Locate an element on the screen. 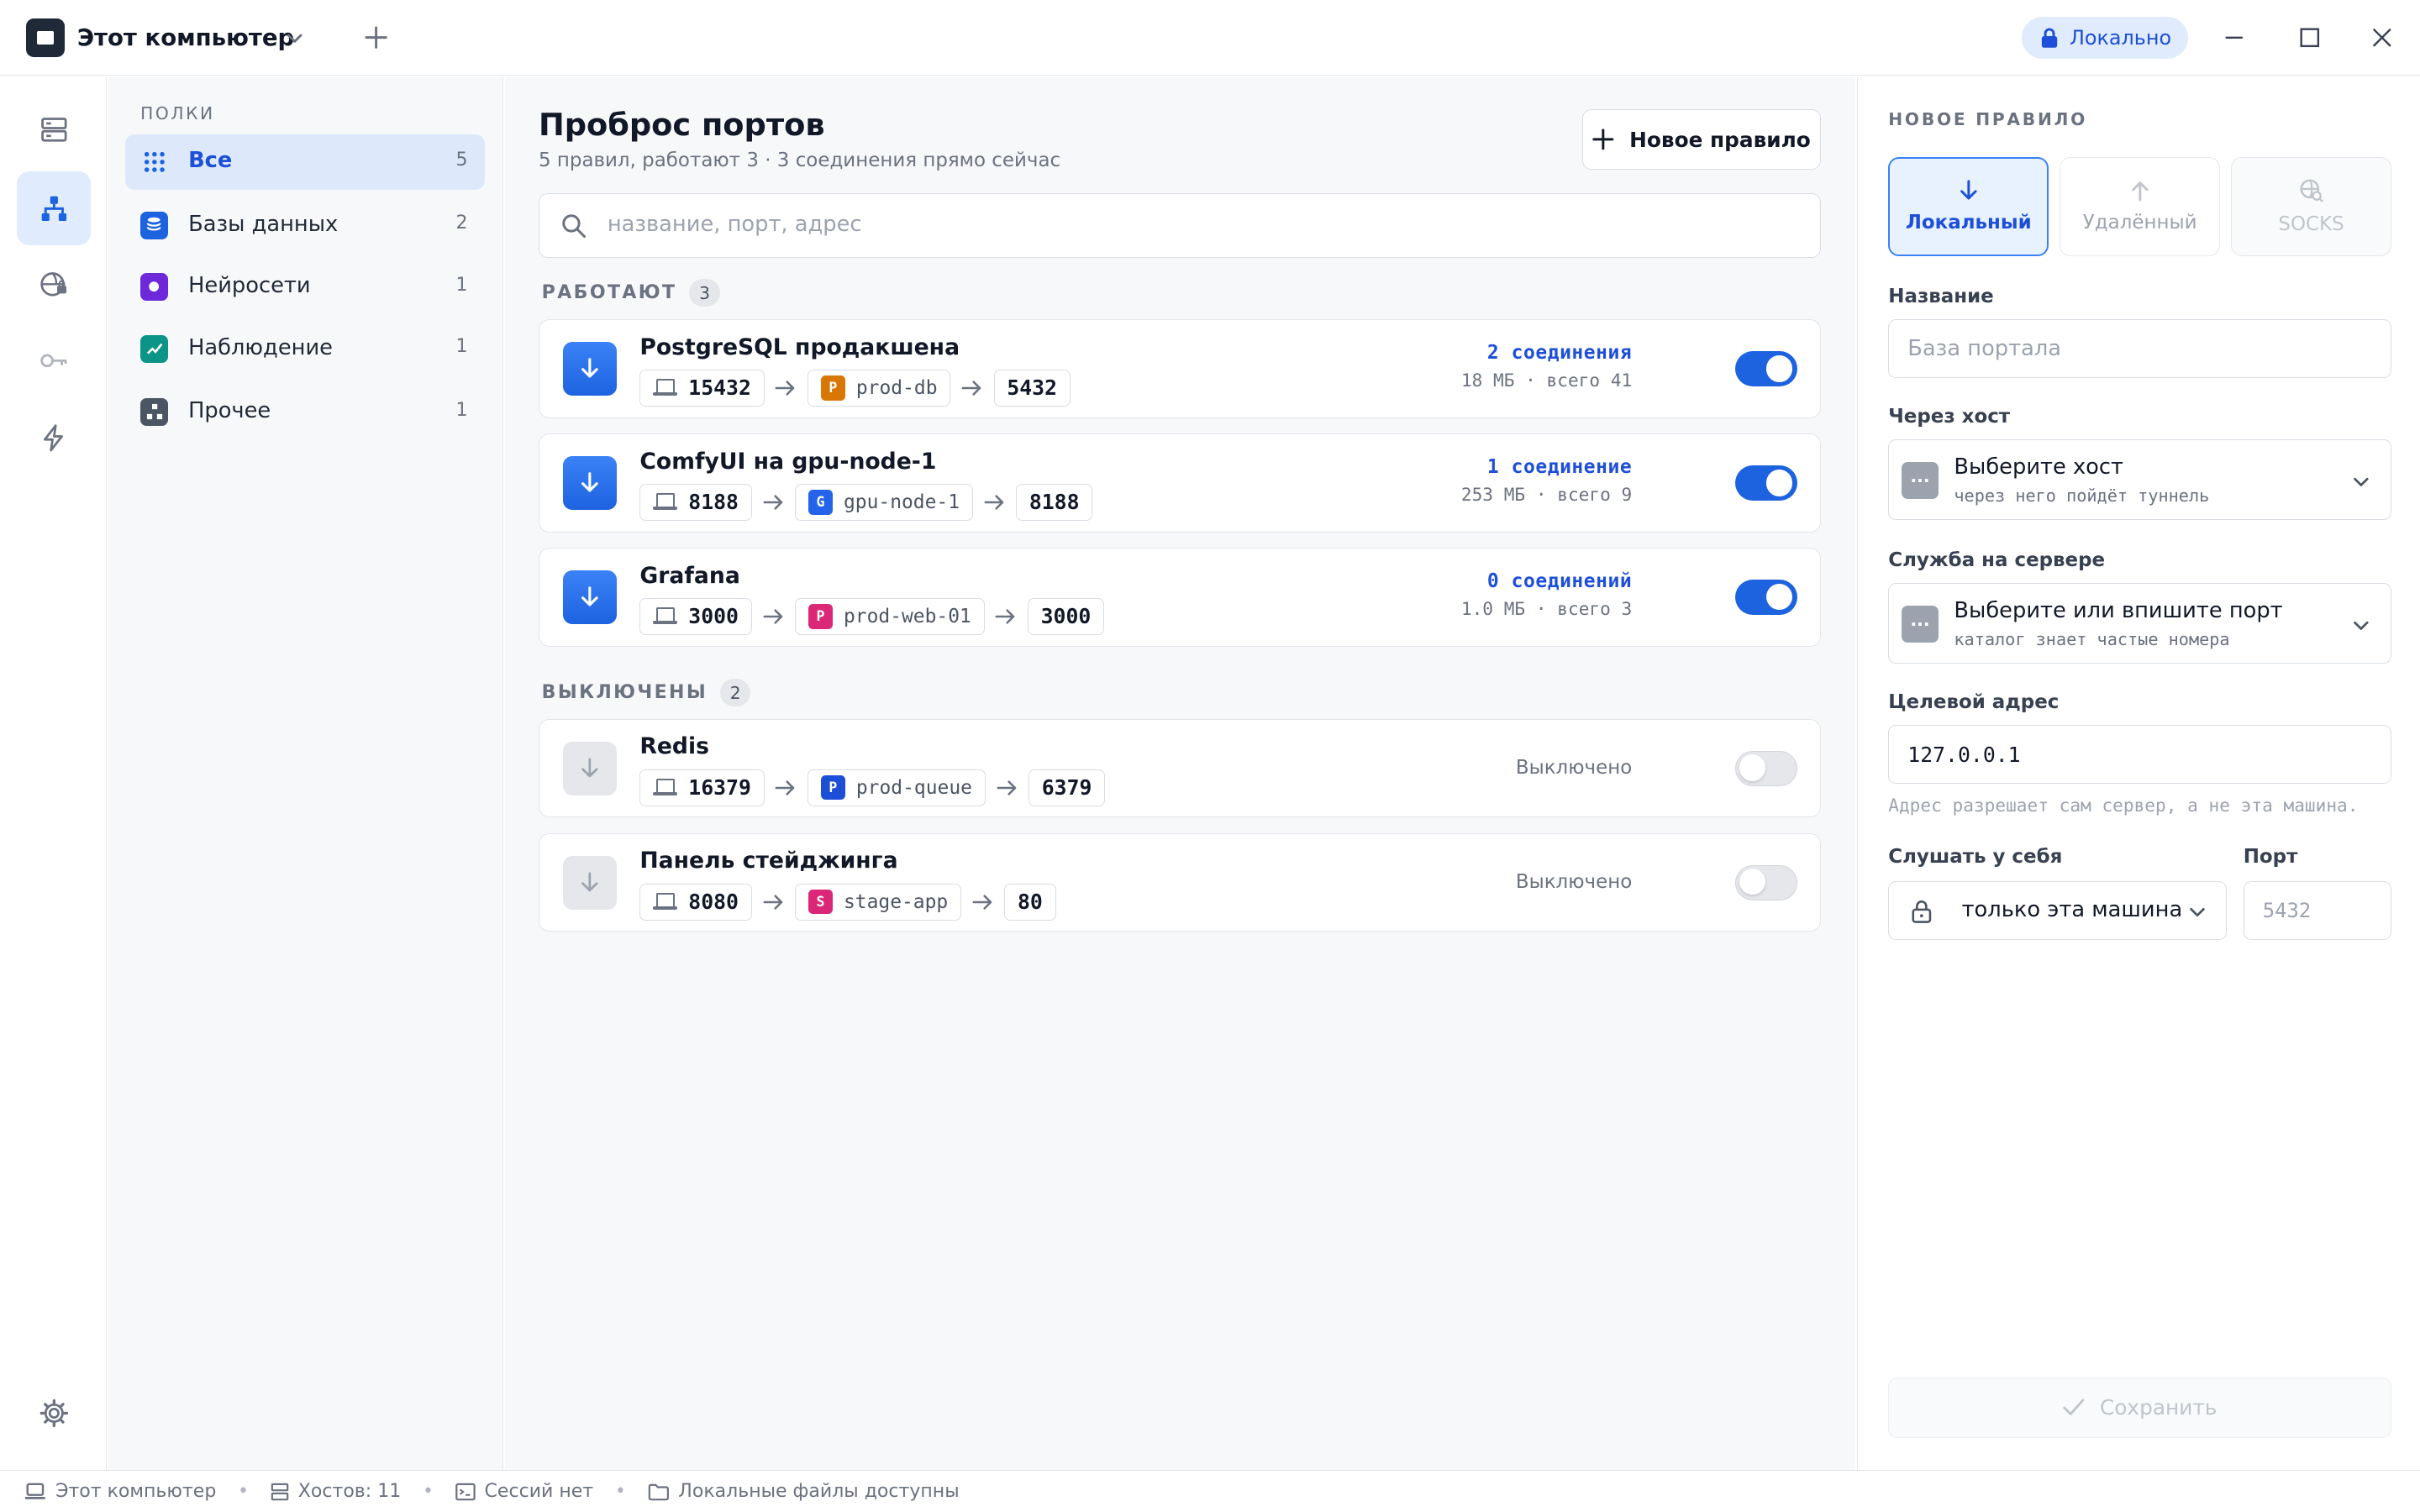 The width and height of the screenshot is (2420, 1512). proxy-nav-button is located at coordinates (54, 284).